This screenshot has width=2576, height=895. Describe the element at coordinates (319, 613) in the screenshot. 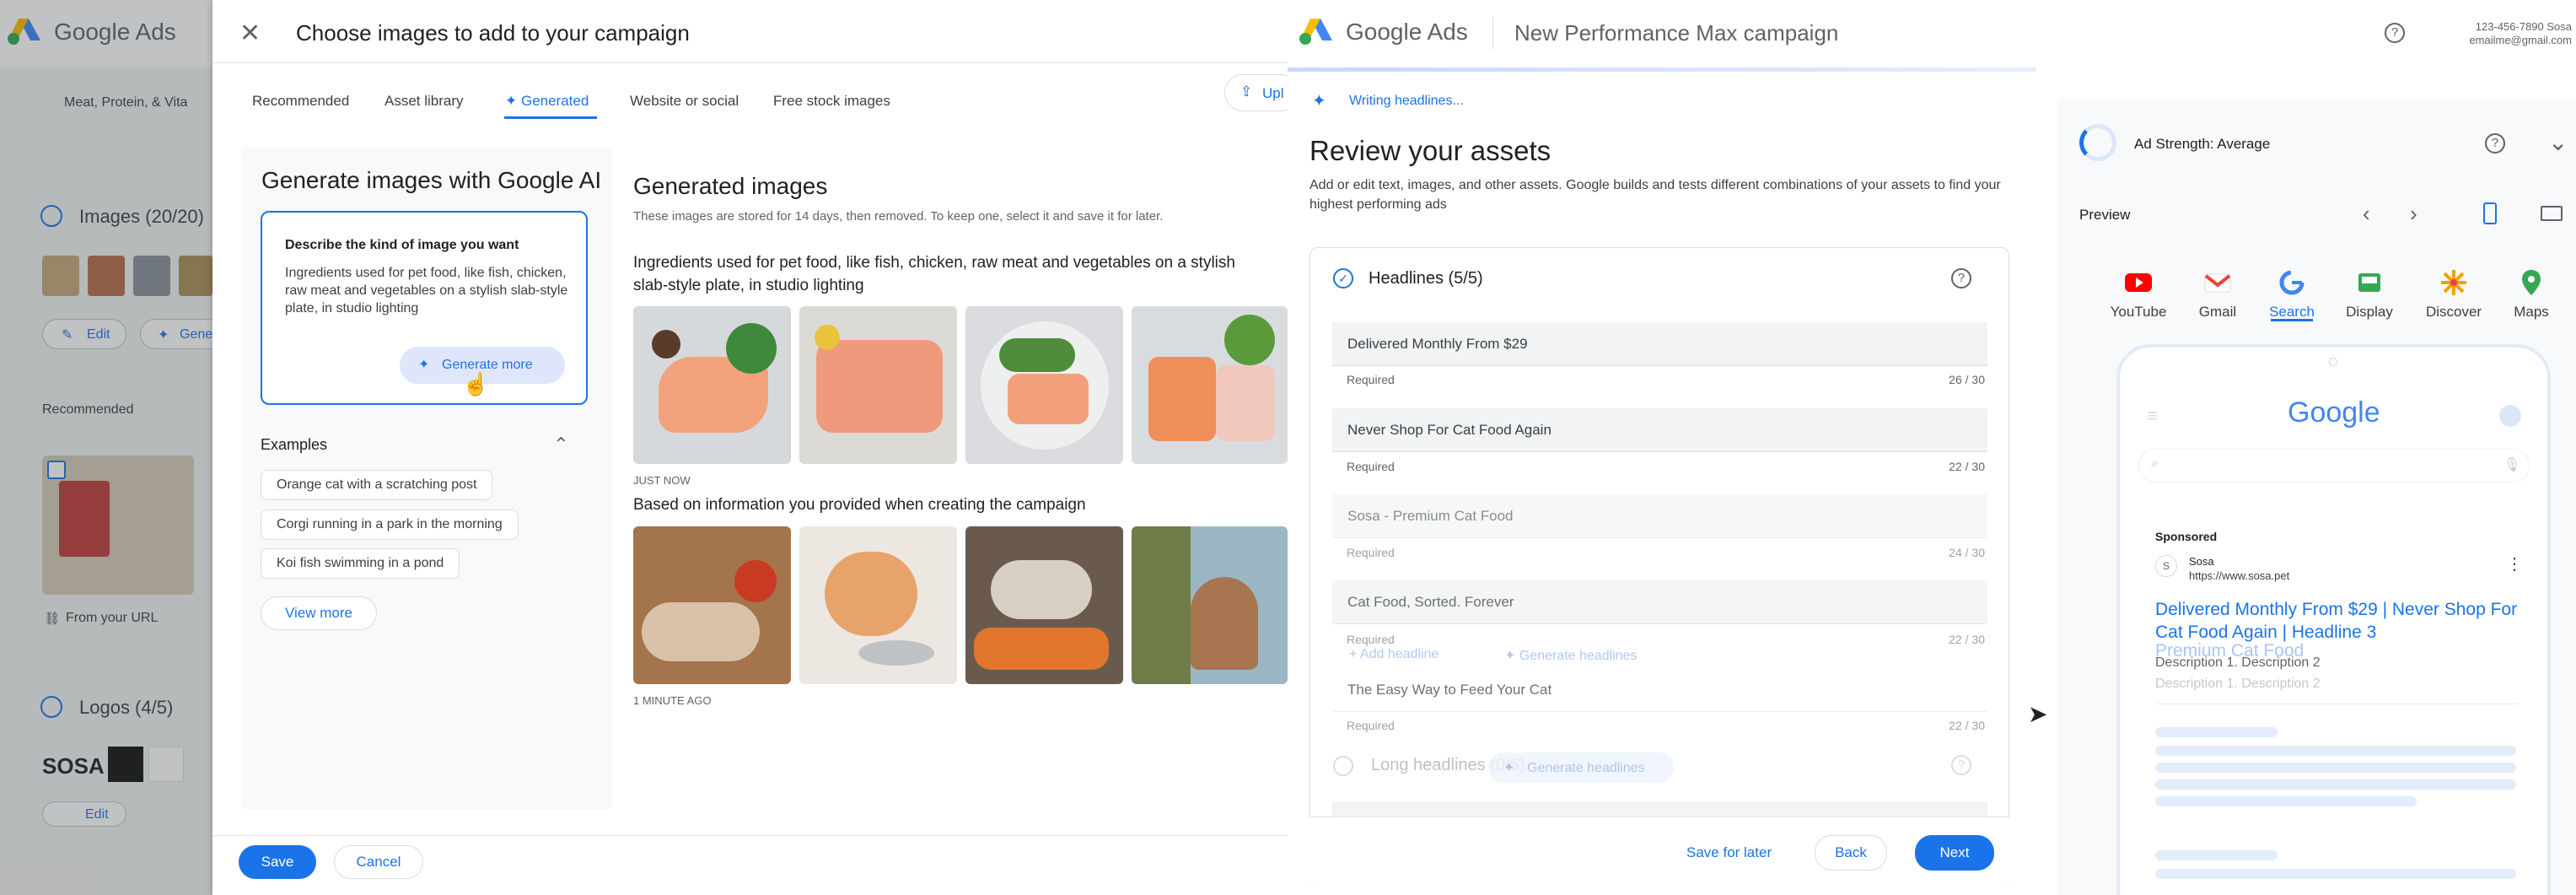

I see `view-more-button: View more` at that location.